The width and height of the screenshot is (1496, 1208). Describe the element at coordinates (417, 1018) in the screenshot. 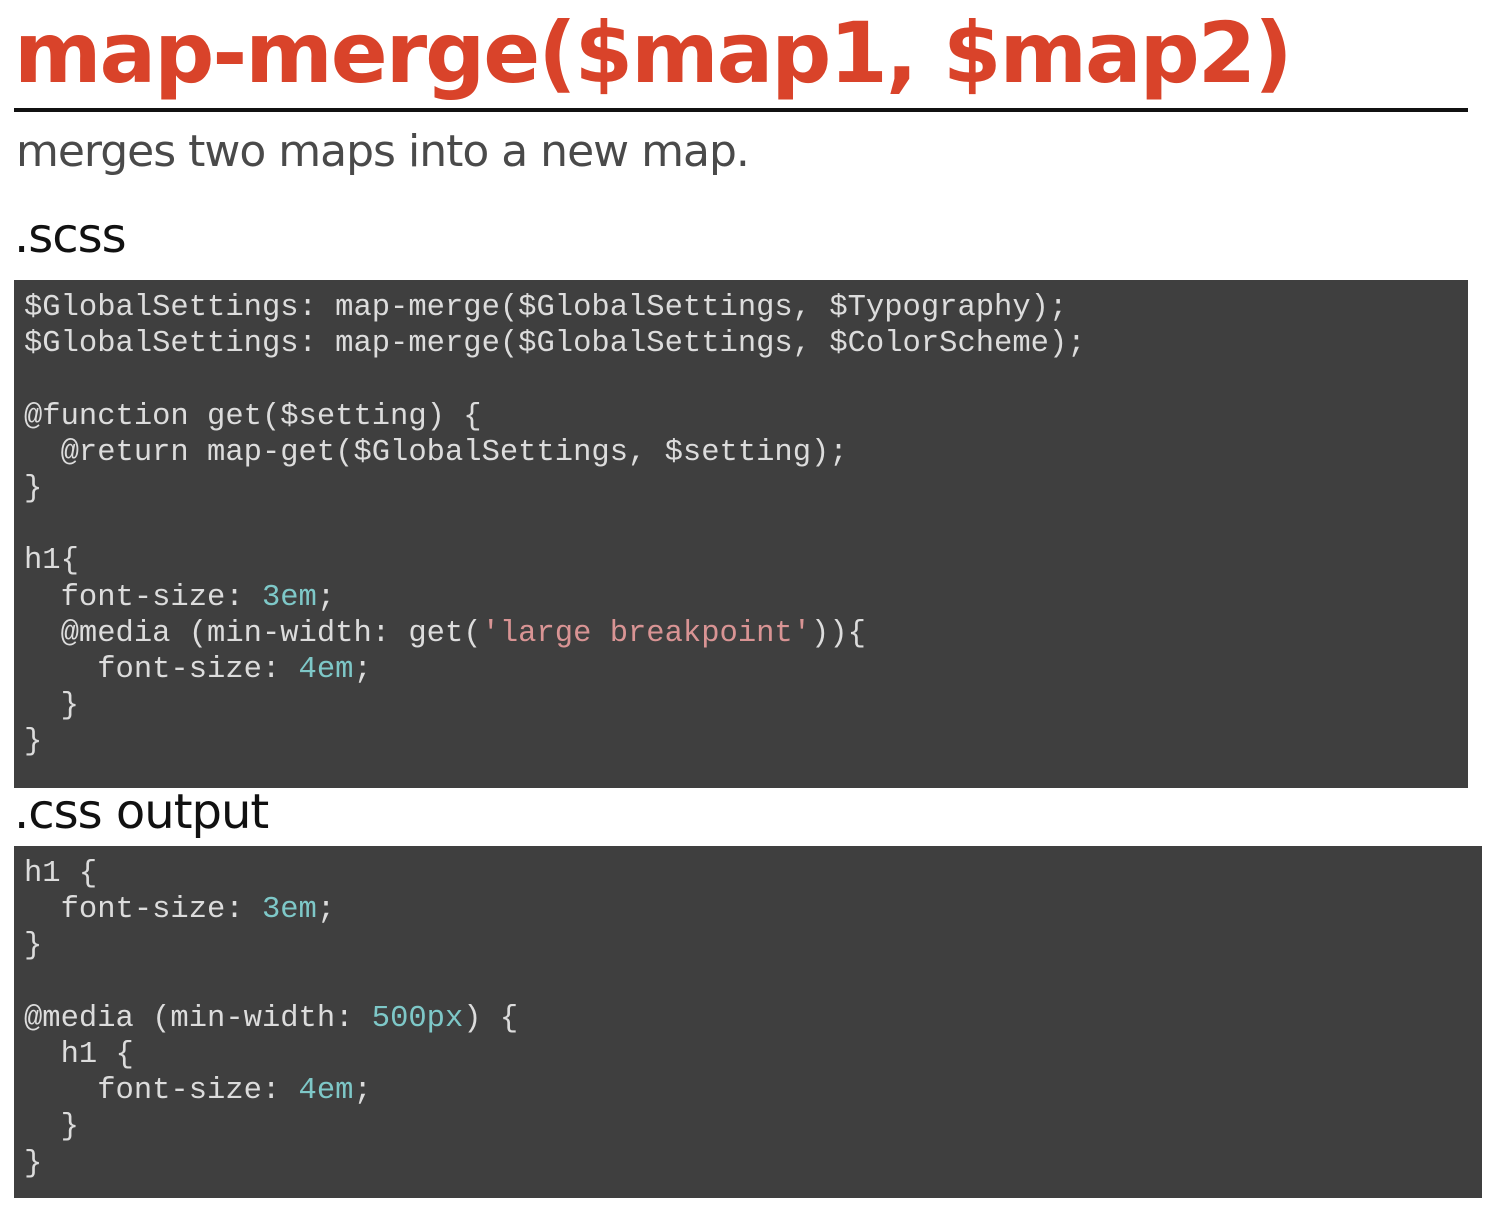

I see `code-token-number: 500px` at that location.